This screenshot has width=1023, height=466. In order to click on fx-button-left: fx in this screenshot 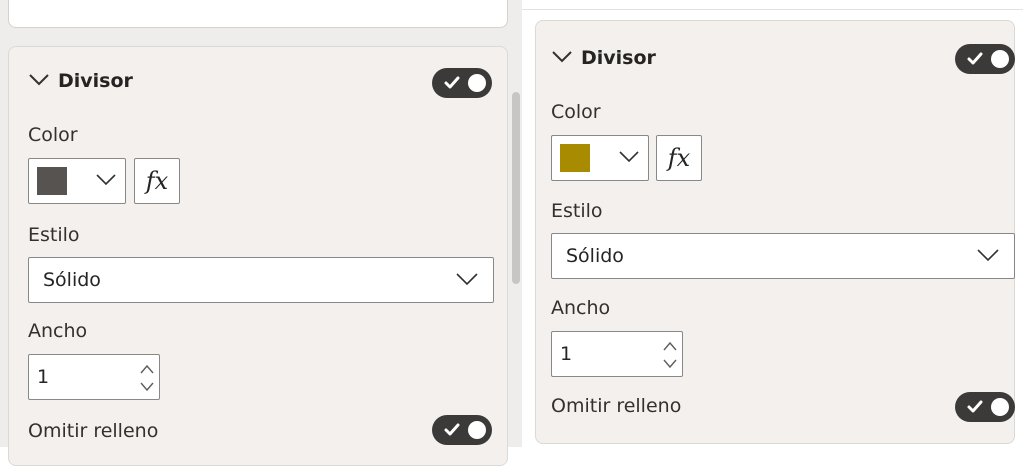, I will do `click(157, 181)`.